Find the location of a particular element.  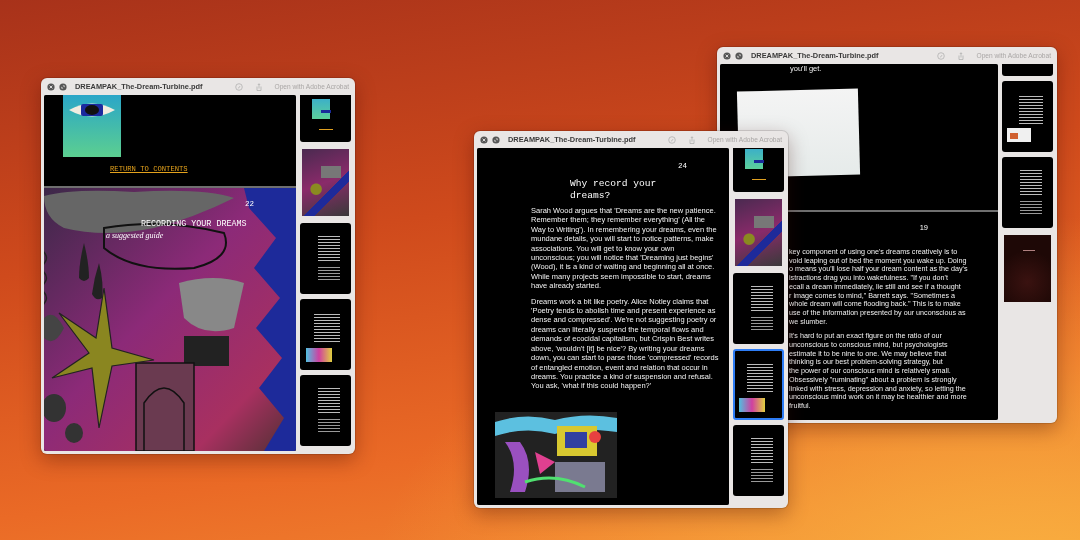

eye-artwork-drawing is located at coordinates (92, 126).